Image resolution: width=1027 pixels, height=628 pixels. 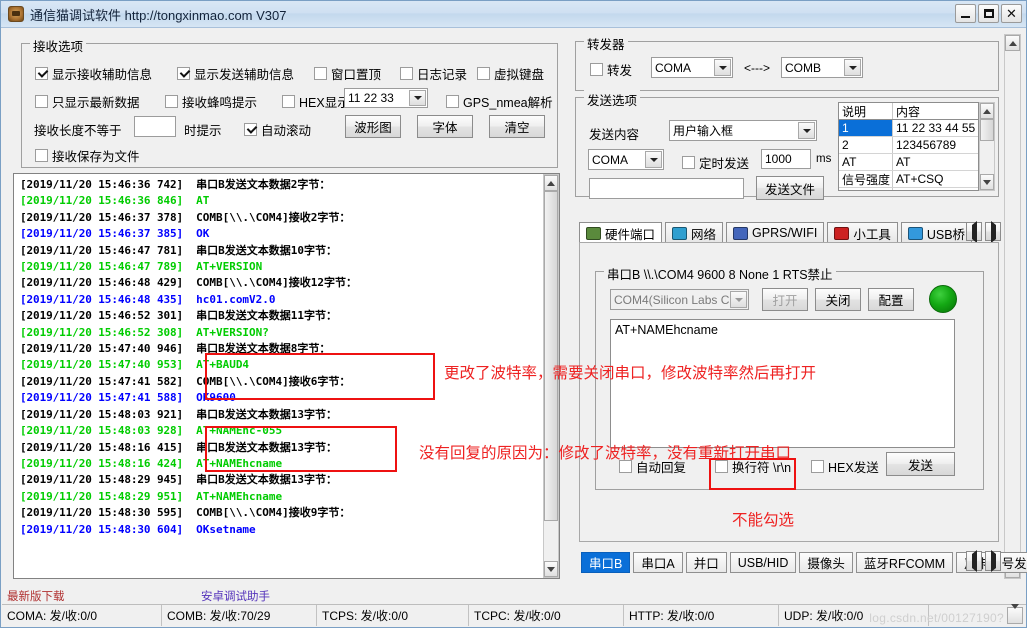 What do you see at coordinates (891, 299) in the screenshot?
I see `serial-config-button: 配置` at bounding box center [891, 299].